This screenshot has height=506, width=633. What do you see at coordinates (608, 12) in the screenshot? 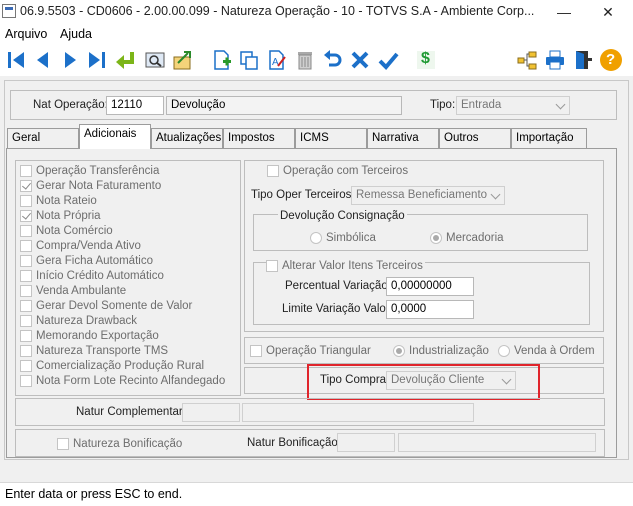
I see `close-button: ✕` at bounding box center [608, 12].